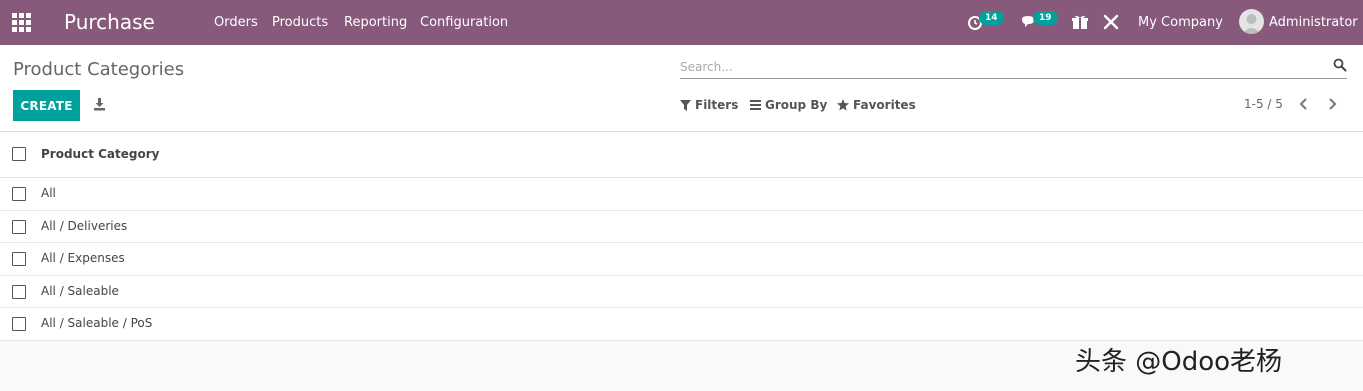 The width and height of the screenshot is (1363, 391). I want to click on table-row: All / Deliveries, so click(681, 226).